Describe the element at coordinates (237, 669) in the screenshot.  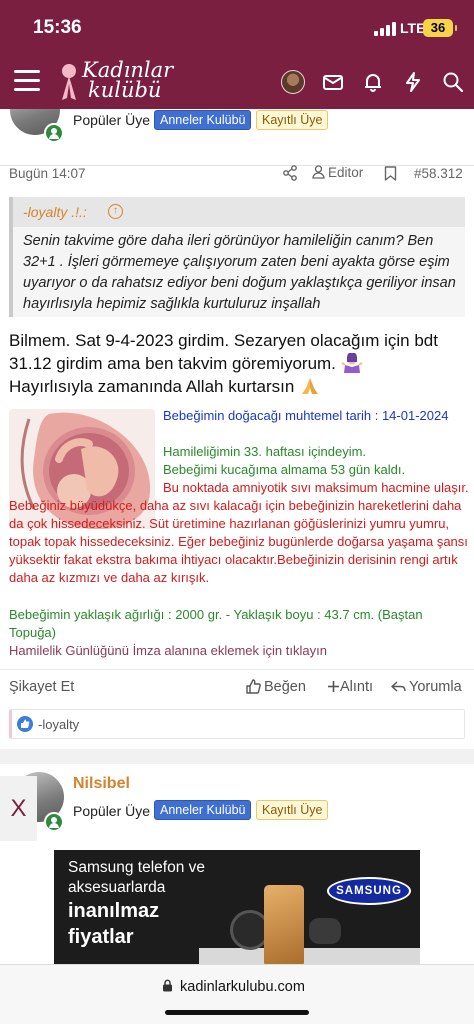
I see `divider` at that location.